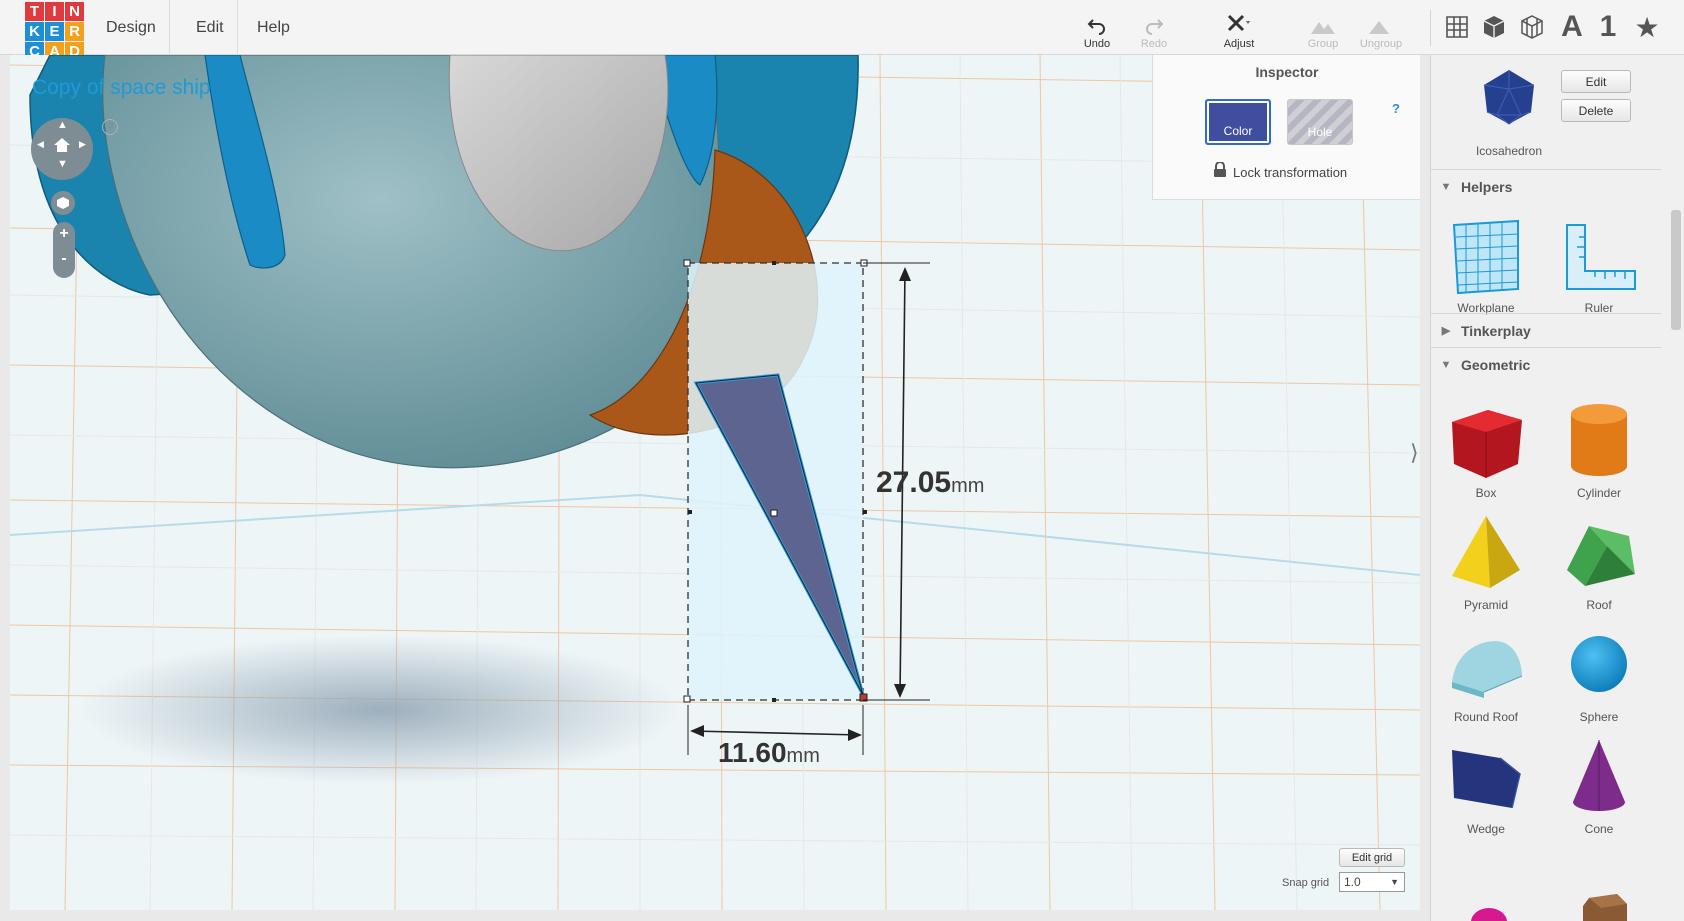 The height and width of the screenshot is (921, 1684). What do you see at coordinates (1415, 460) in the screenshot?
I see `collapse-panel-button: ⟩` at bounding box center [1415, 460].